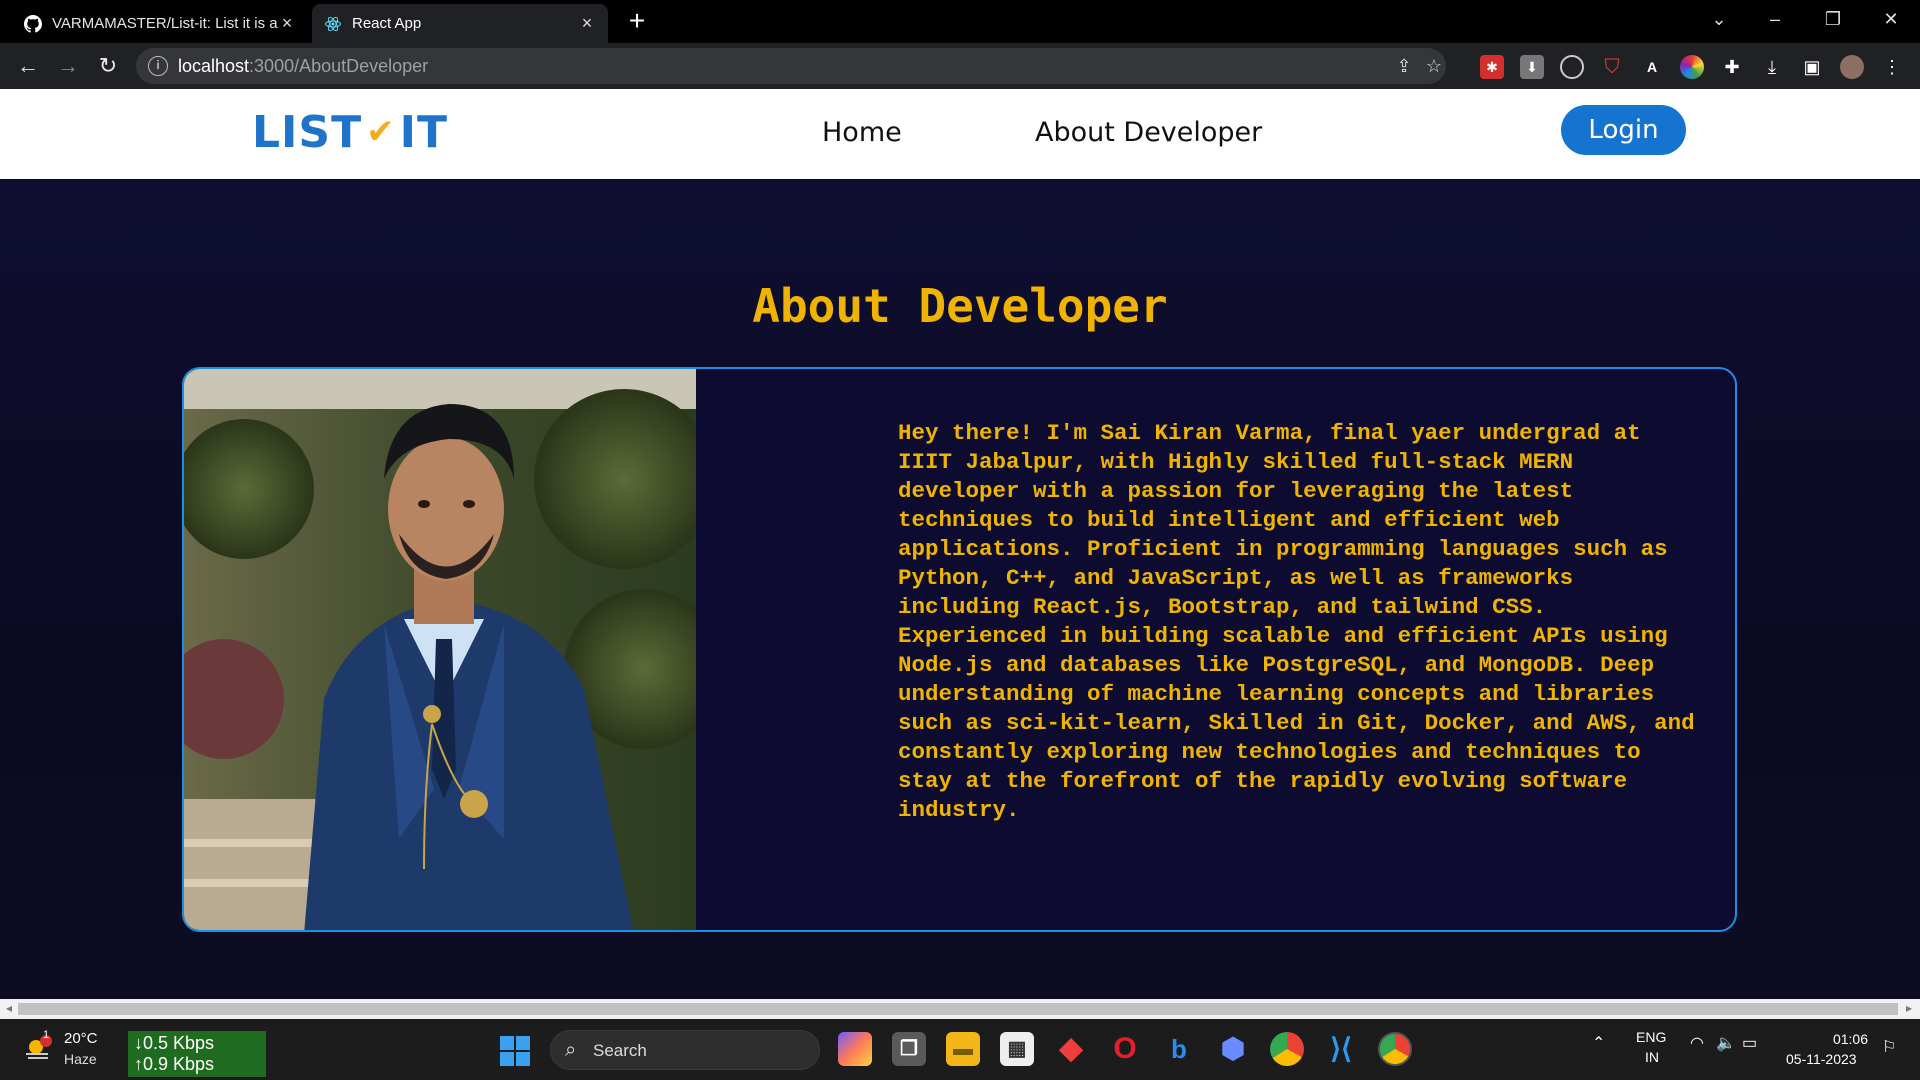 The width and height of the screenshot is (1920, 1080). Describe the element at coordinates (1719, 20) in the screenshot. I see `tab-search-chevron-icon: ⌄` at that location.